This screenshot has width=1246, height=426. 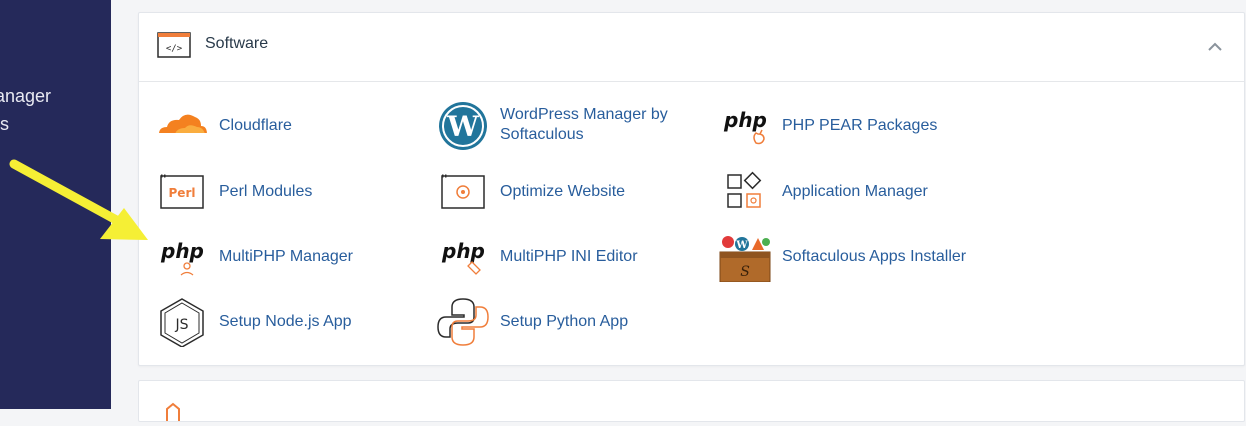 I want to click on softaculous-icon: W S, so click(x=745, y=257).